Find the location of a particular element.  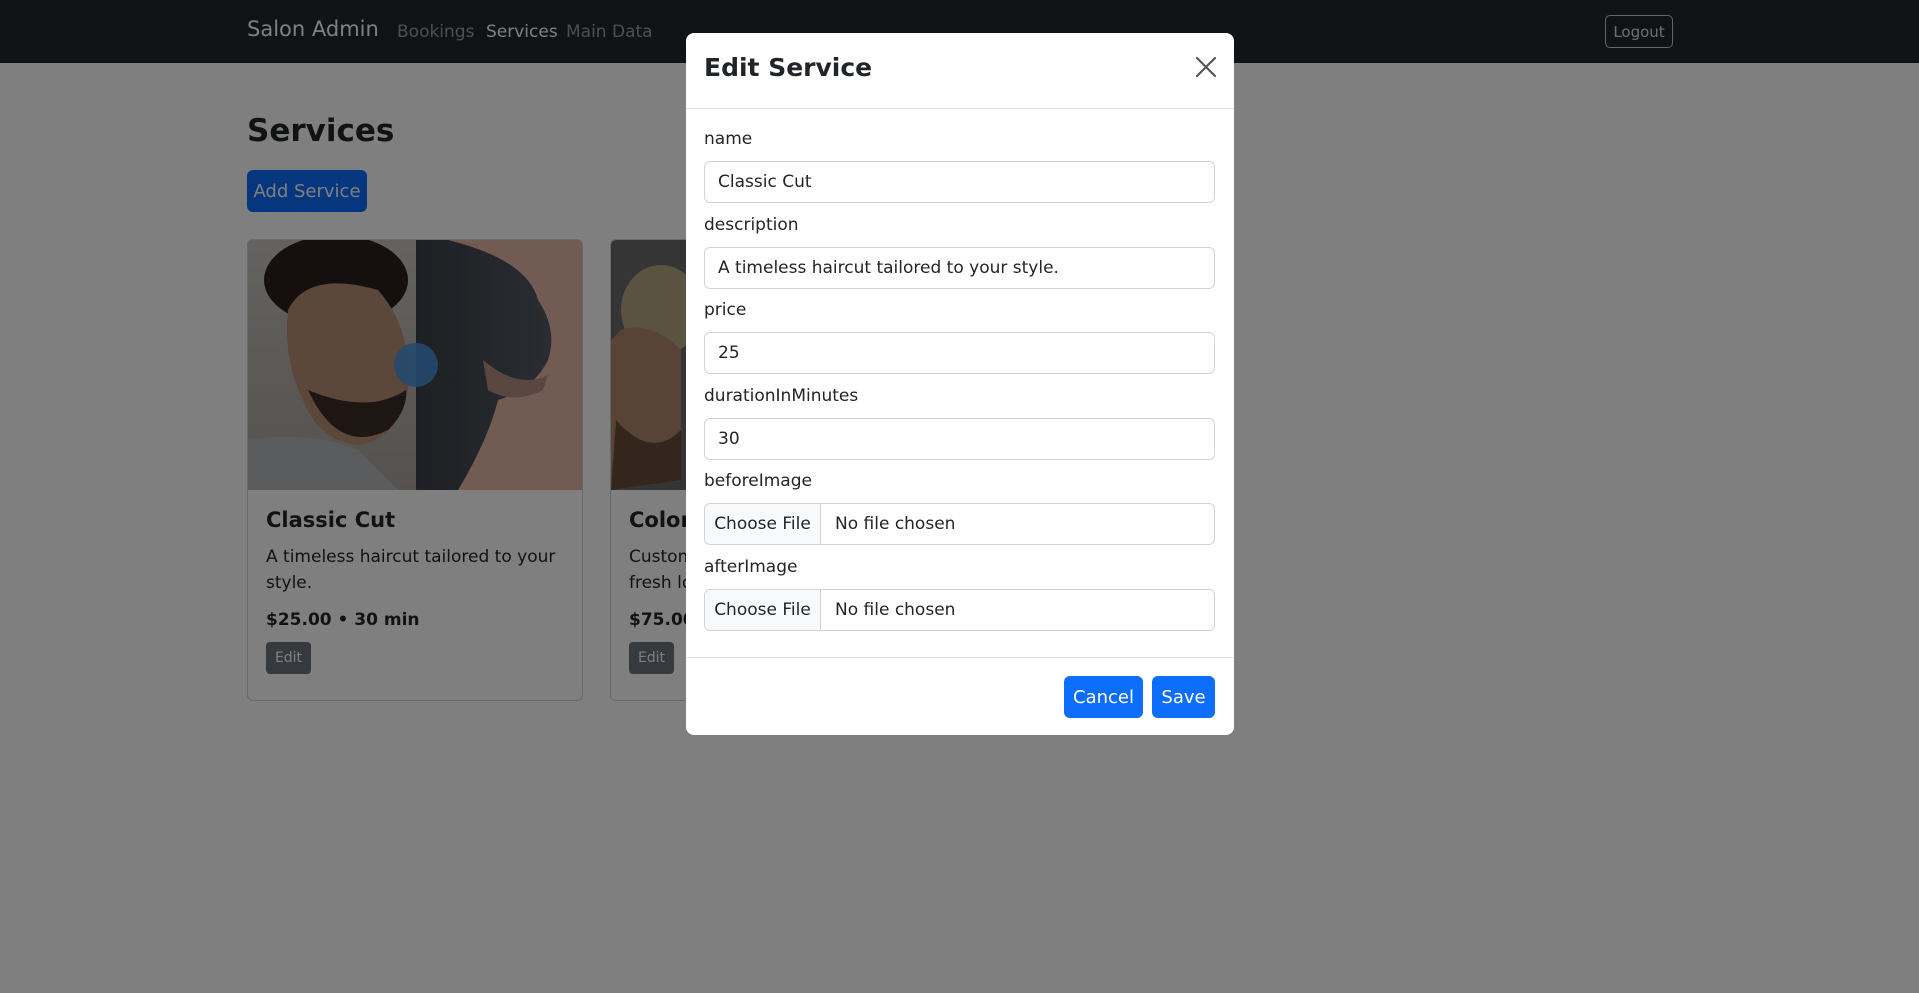

description-label: description is located at coordinates (751, 225).